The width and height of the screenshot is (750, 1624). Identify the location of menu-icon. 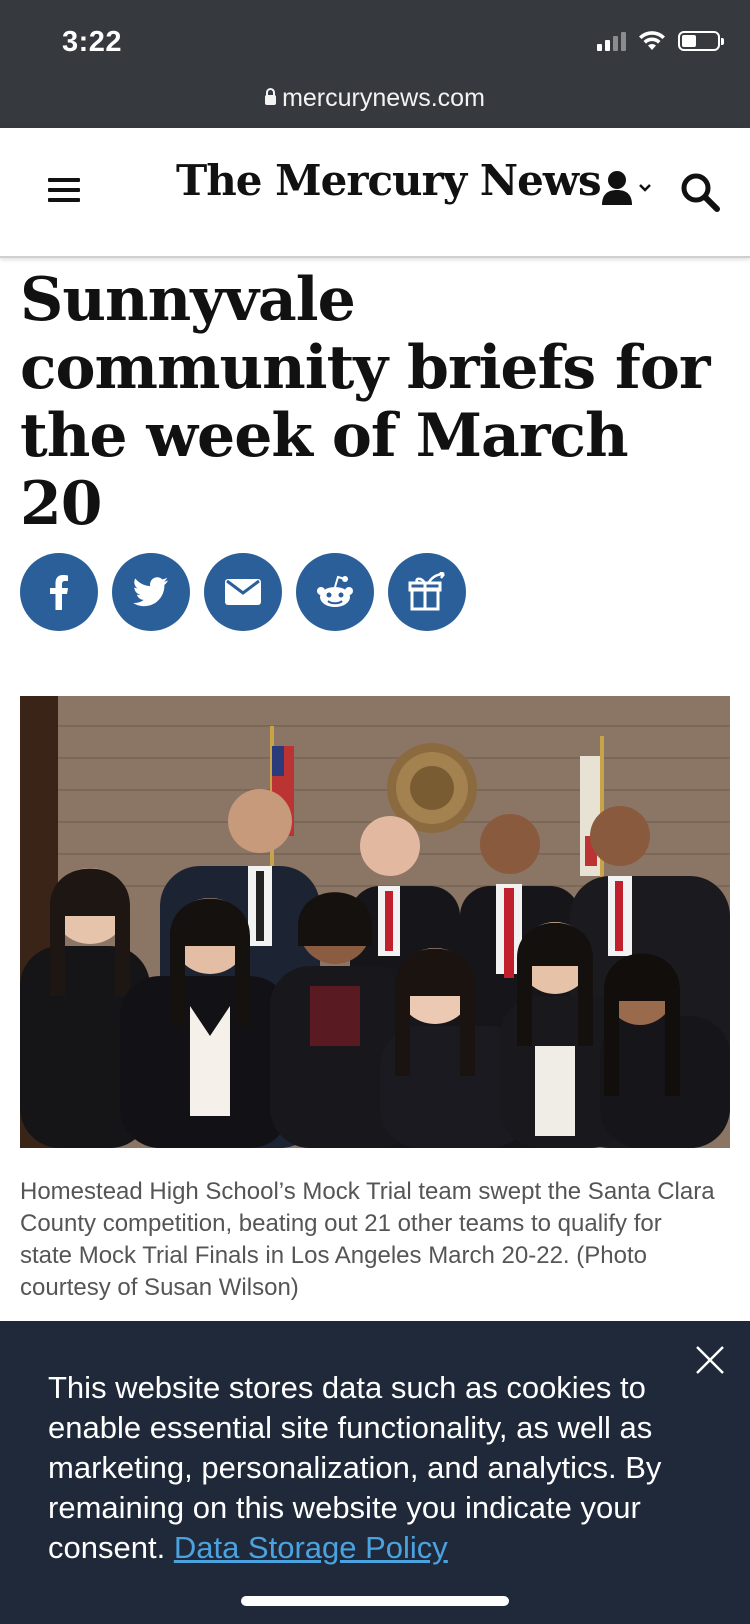
(64, 190).